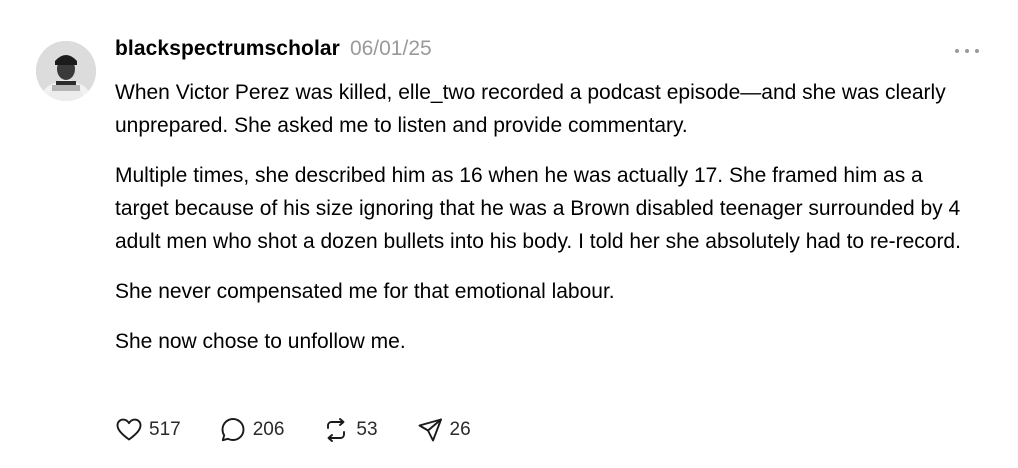 The height and width of the screenshot is (468, 1018). I want to click on reply-button: 206, so click(252, 430).